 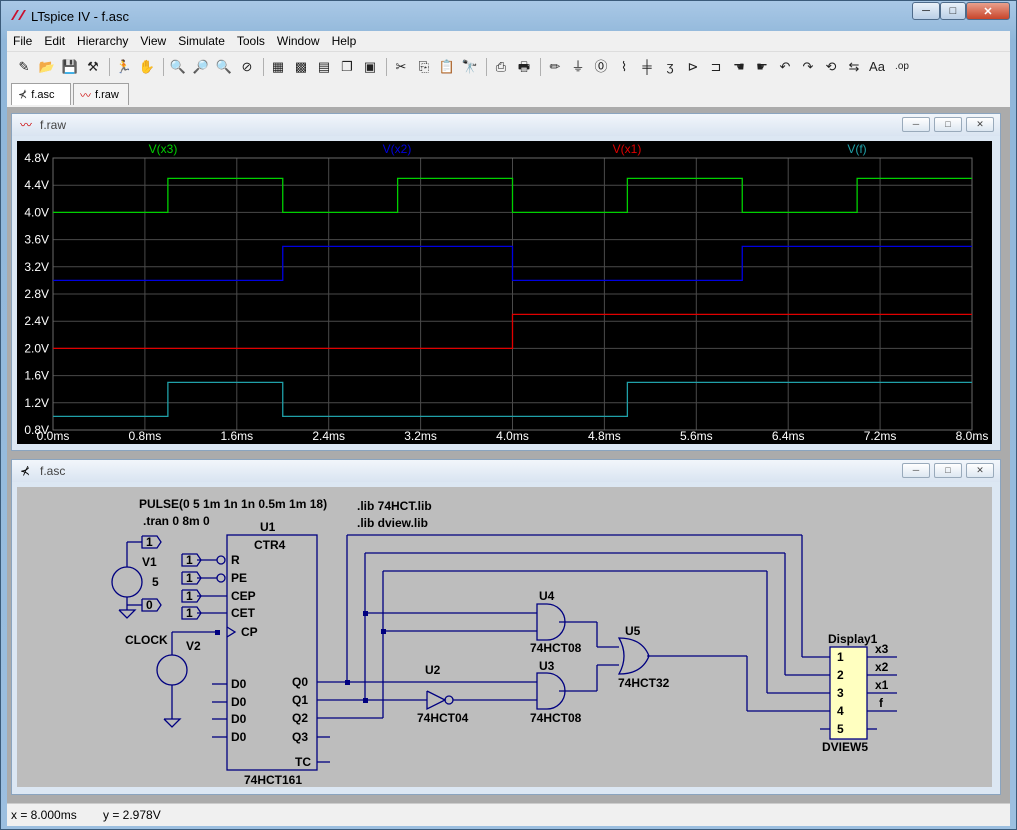 What do you see at coordinates (278, 67) in the screenshot?
I see `autorange-icon: ▦` at bounding box center [278, 67].